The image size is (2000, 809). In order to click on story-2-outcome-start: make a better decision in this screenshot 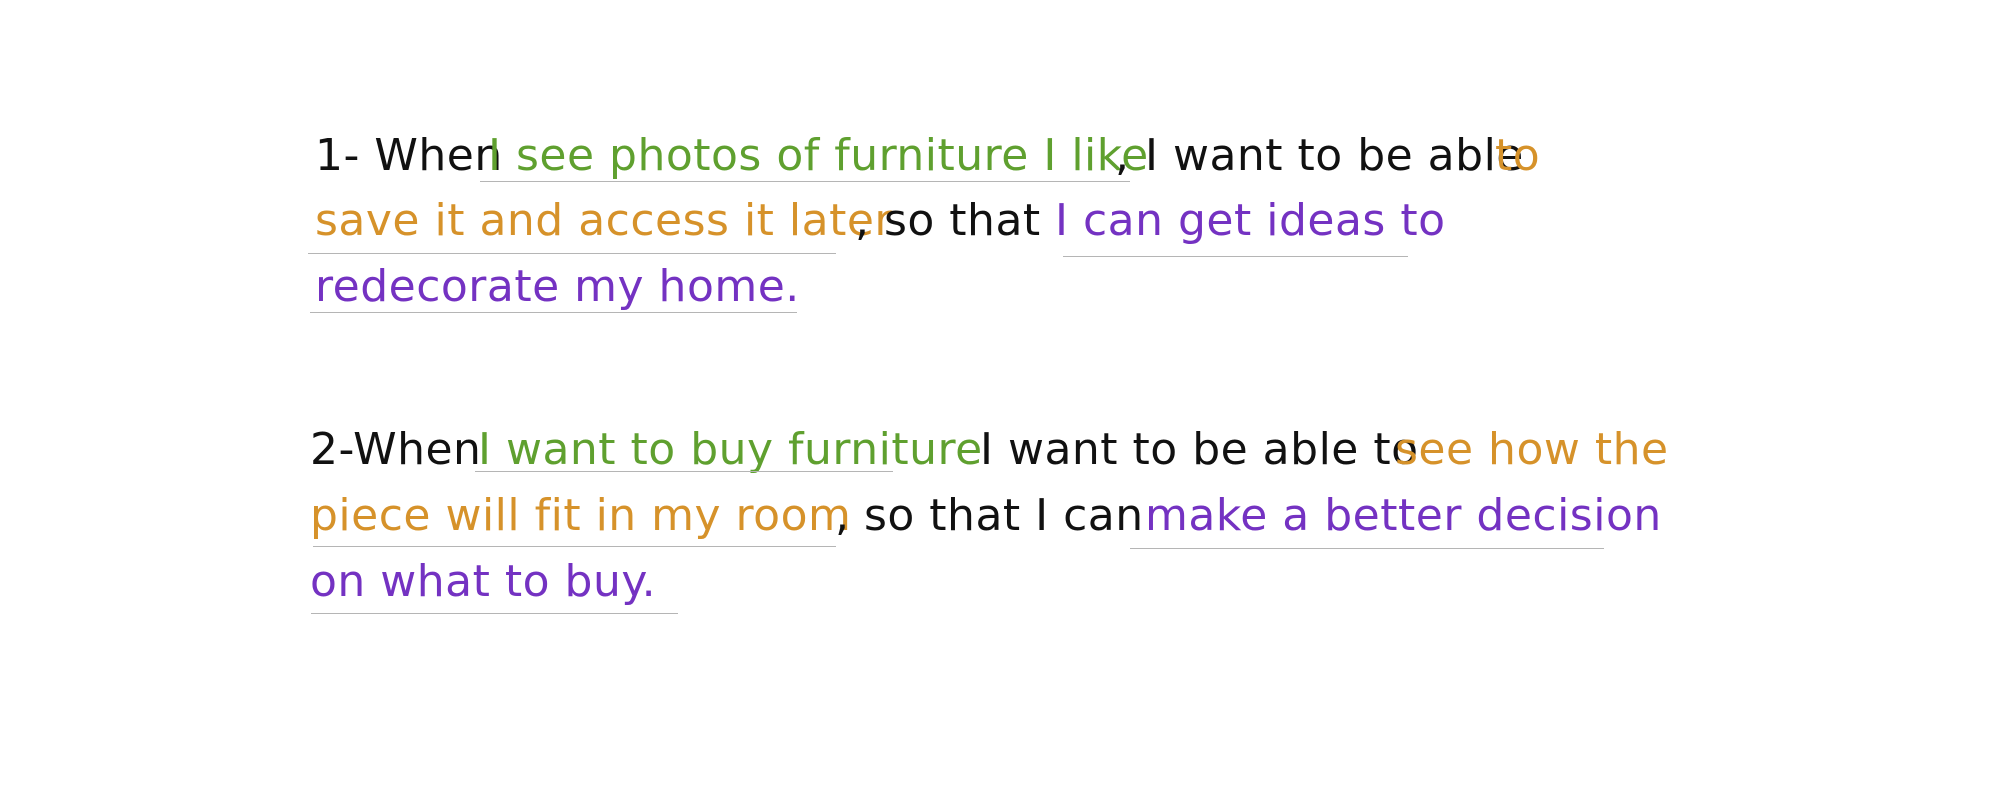, I will do `click(1403, 515)`.